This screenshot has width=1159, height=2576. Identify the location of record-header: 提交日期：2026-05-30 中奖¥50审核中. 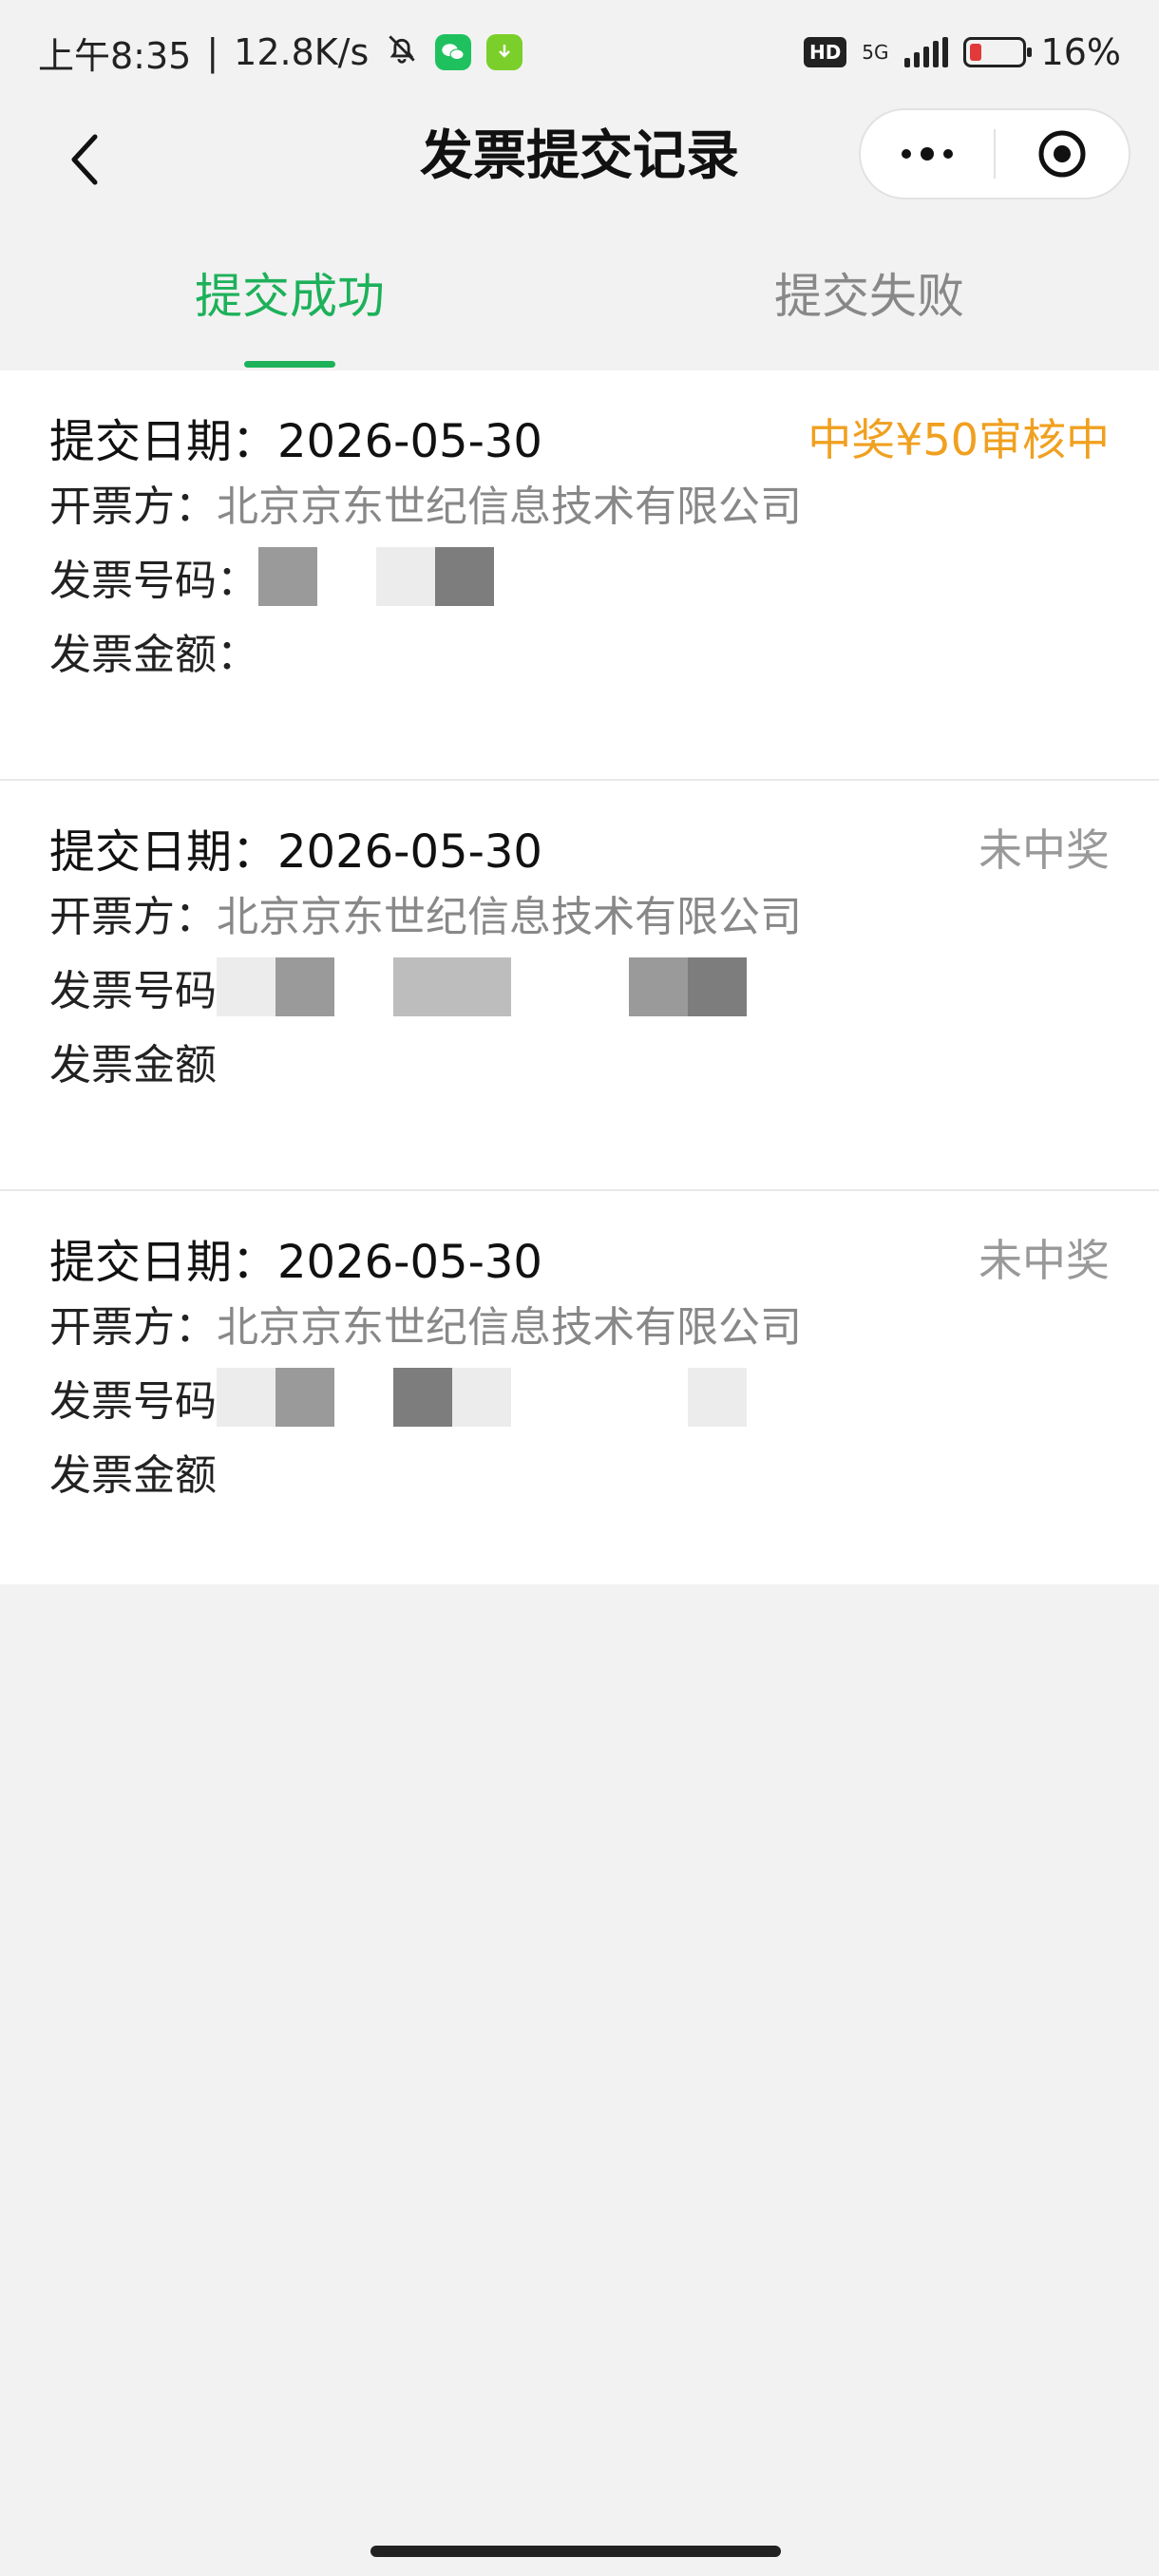
(579, 438).